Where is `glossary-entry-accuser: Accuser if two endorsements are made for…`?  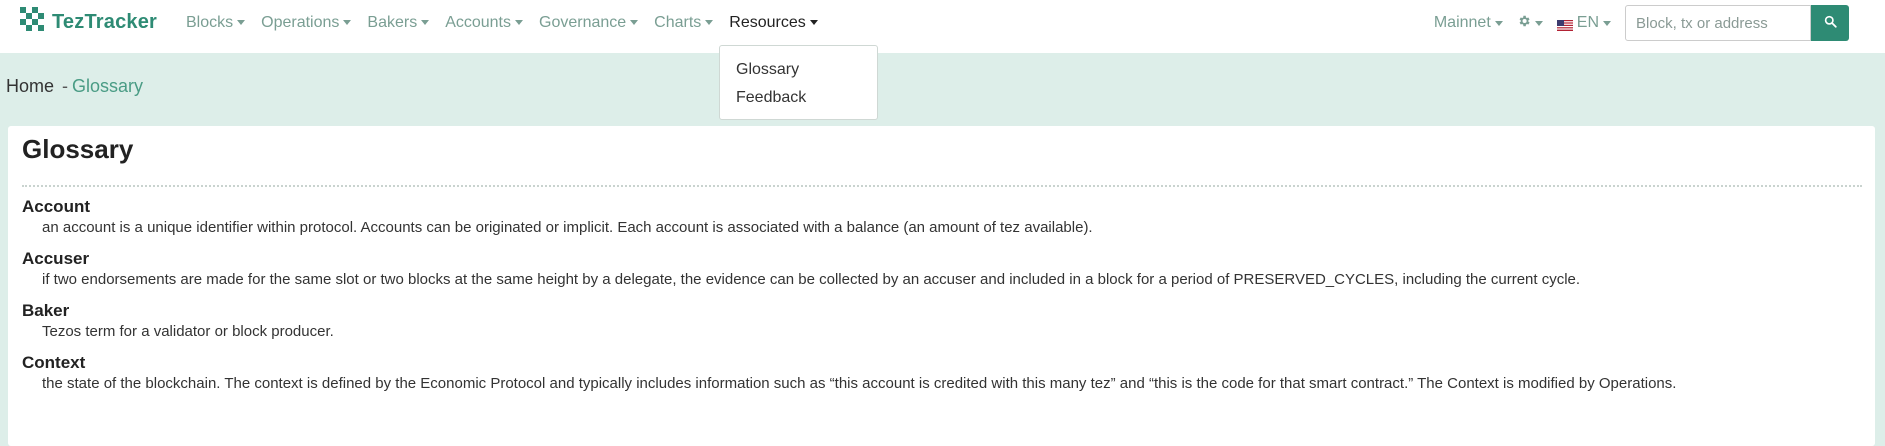
glossary-entry-accuser: Accuser if two endorsements are made for… is located at coordinates (943, 269).